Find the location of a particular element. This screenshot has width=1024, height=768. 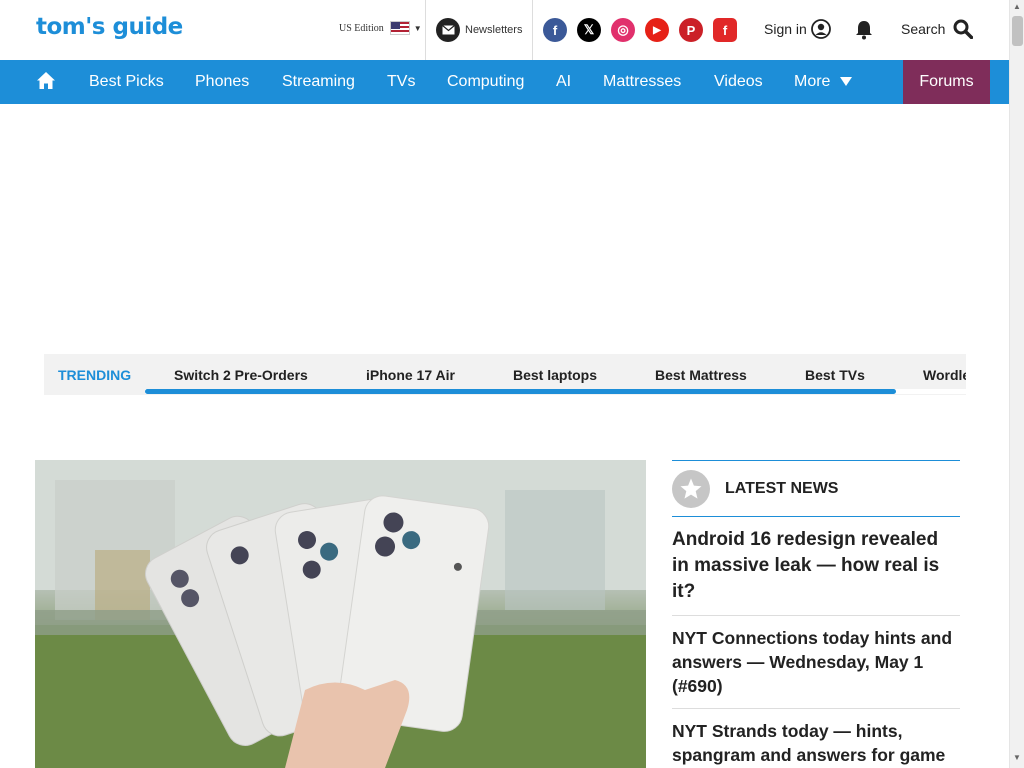

sign-in-button: Sign in is located at coordinates (797, 29).